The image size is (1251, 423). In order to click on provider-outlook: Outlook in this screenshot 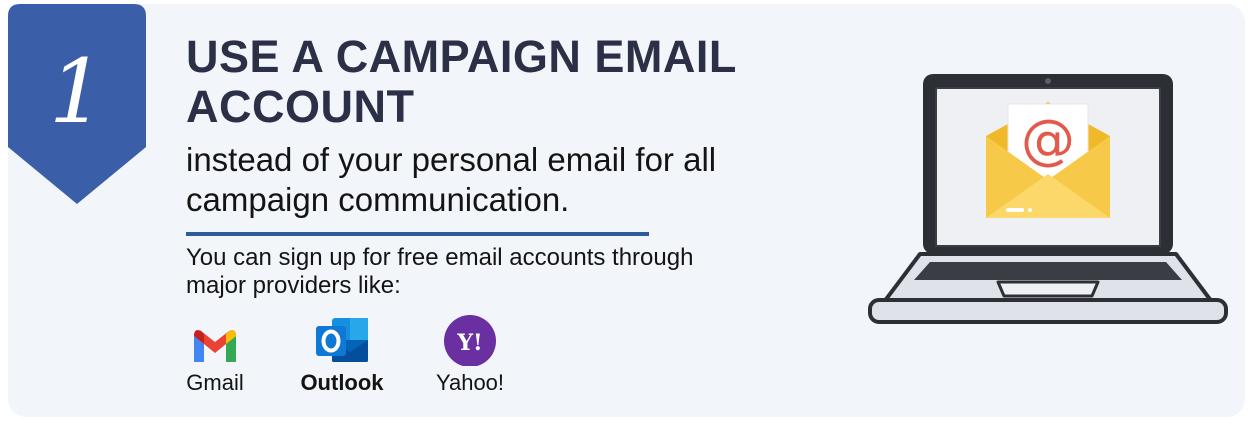, I will do `click(342, 357)`.